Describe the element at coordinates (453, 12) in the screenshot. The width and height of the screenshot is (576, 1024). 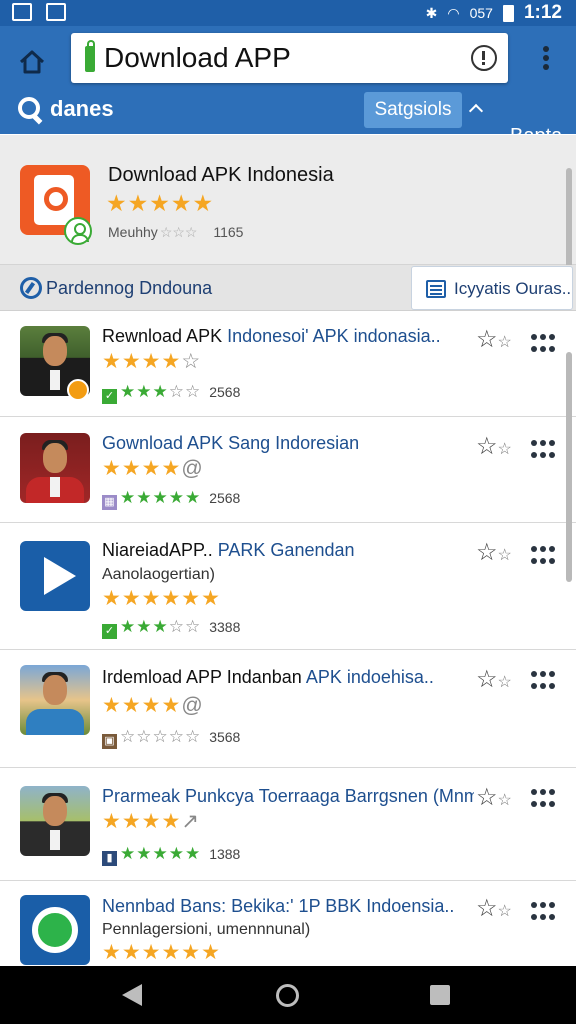
I see `wifi-icon: ◠` at that location.